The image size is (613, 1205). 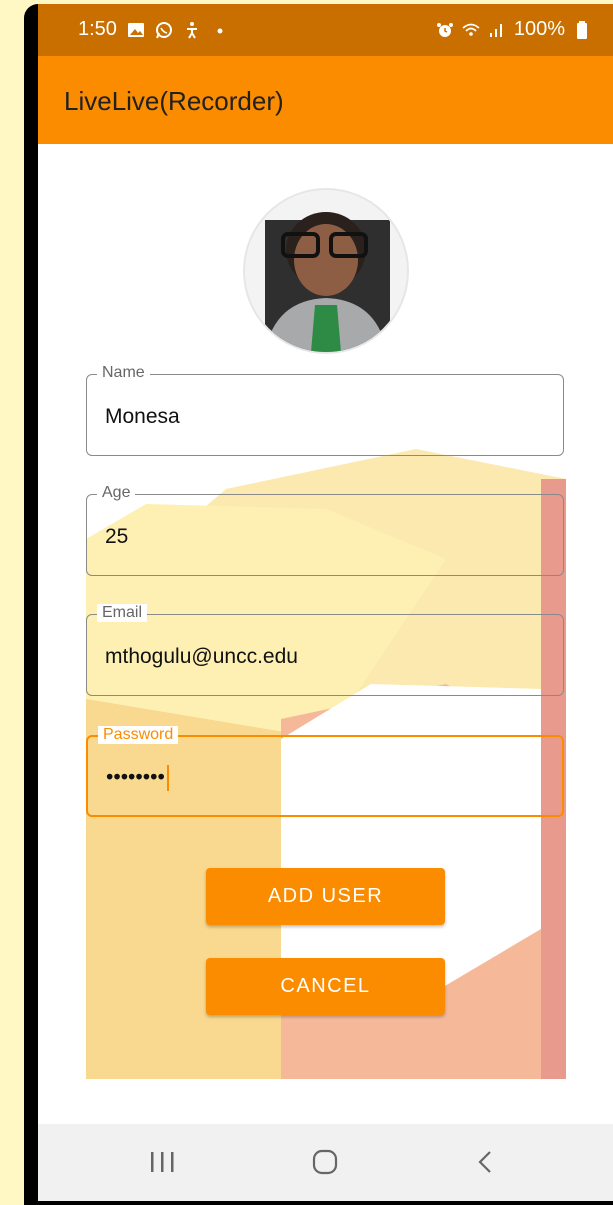 I want to click on system-nav-bar, so click(x=325, y=1162).